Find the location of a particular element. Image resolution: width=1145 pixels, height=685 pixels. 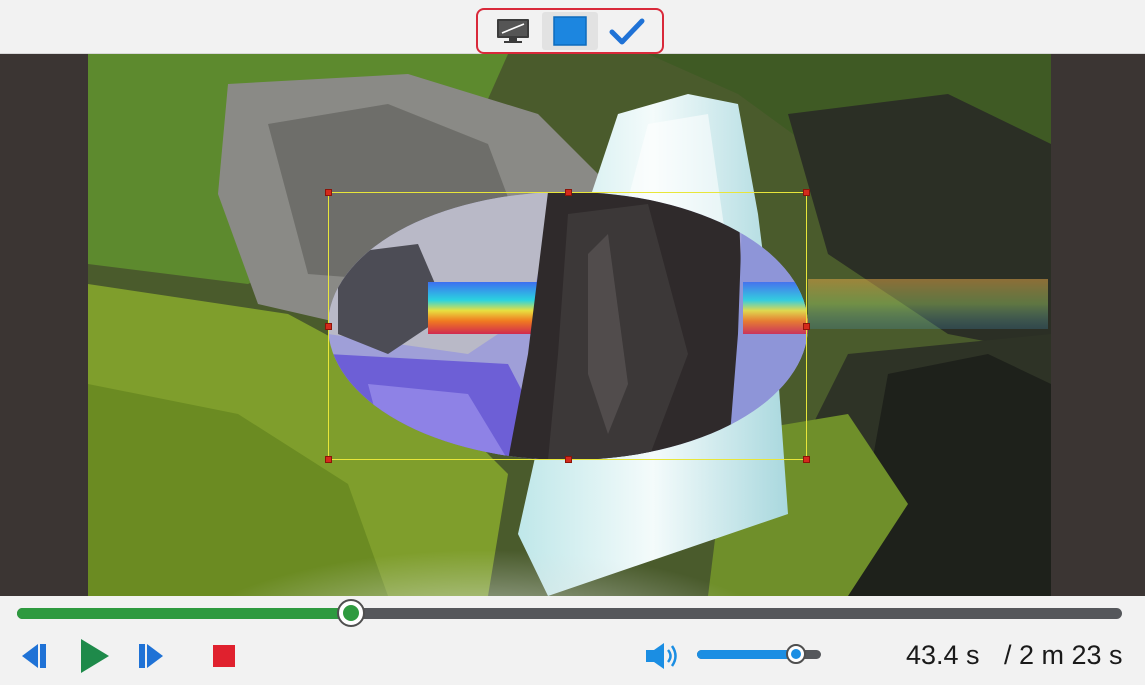

total-duration: / 2 m 23 s is located at coordinates (1063, 655).